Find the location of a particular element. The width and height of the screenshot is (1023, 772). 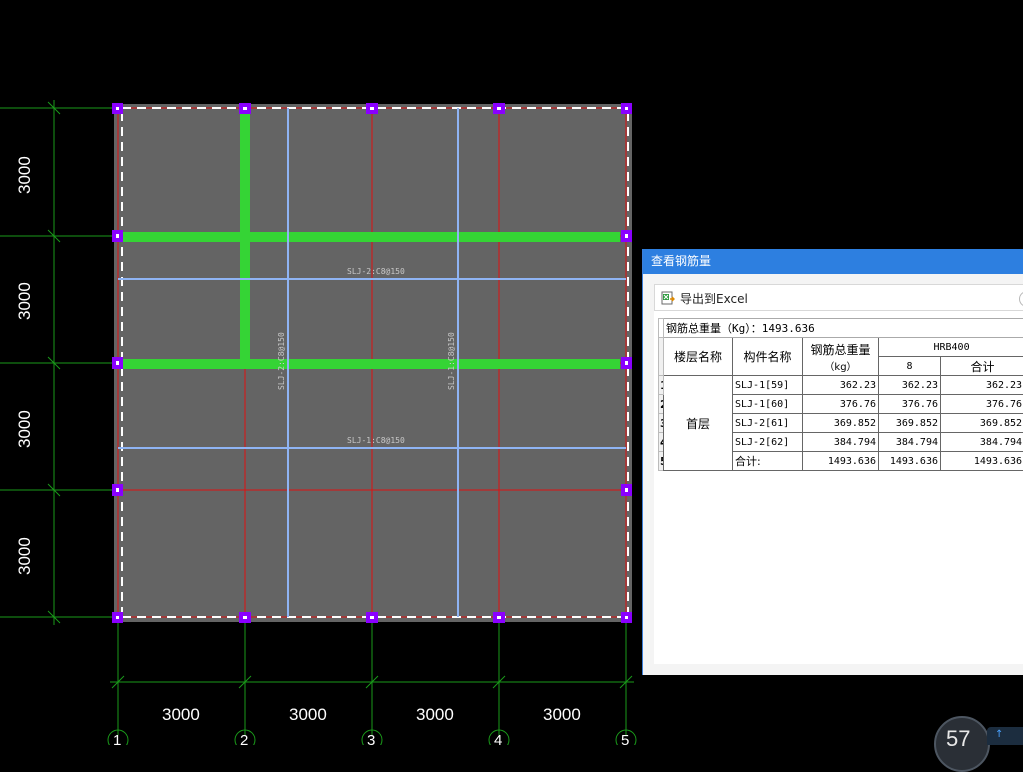

dialog-toolbar: 导出到Excel is located at coordinates (838, 297).